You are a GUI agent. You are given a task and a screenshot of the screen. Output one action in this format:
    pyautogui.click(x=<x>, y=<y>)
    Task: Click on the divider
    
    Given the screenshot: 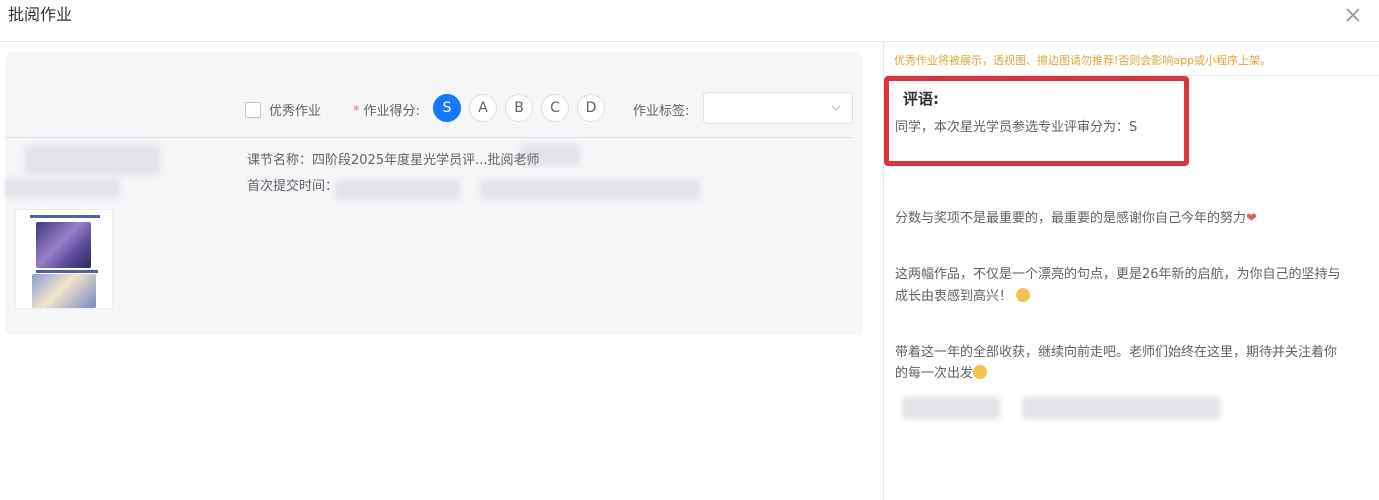 What is the action you would take?
    pyautogui.click(x=429, y=137)
    